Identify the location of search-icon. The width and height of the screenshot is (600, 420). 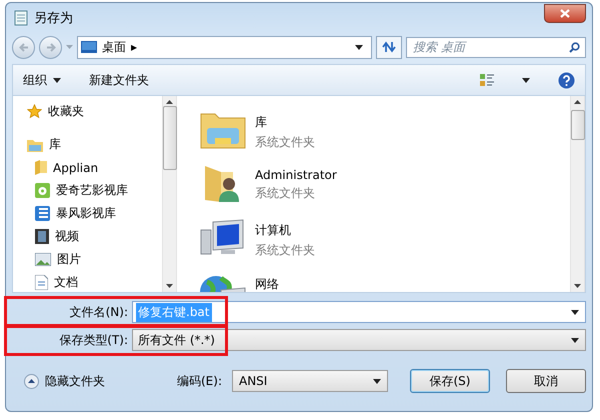
(574, 47).